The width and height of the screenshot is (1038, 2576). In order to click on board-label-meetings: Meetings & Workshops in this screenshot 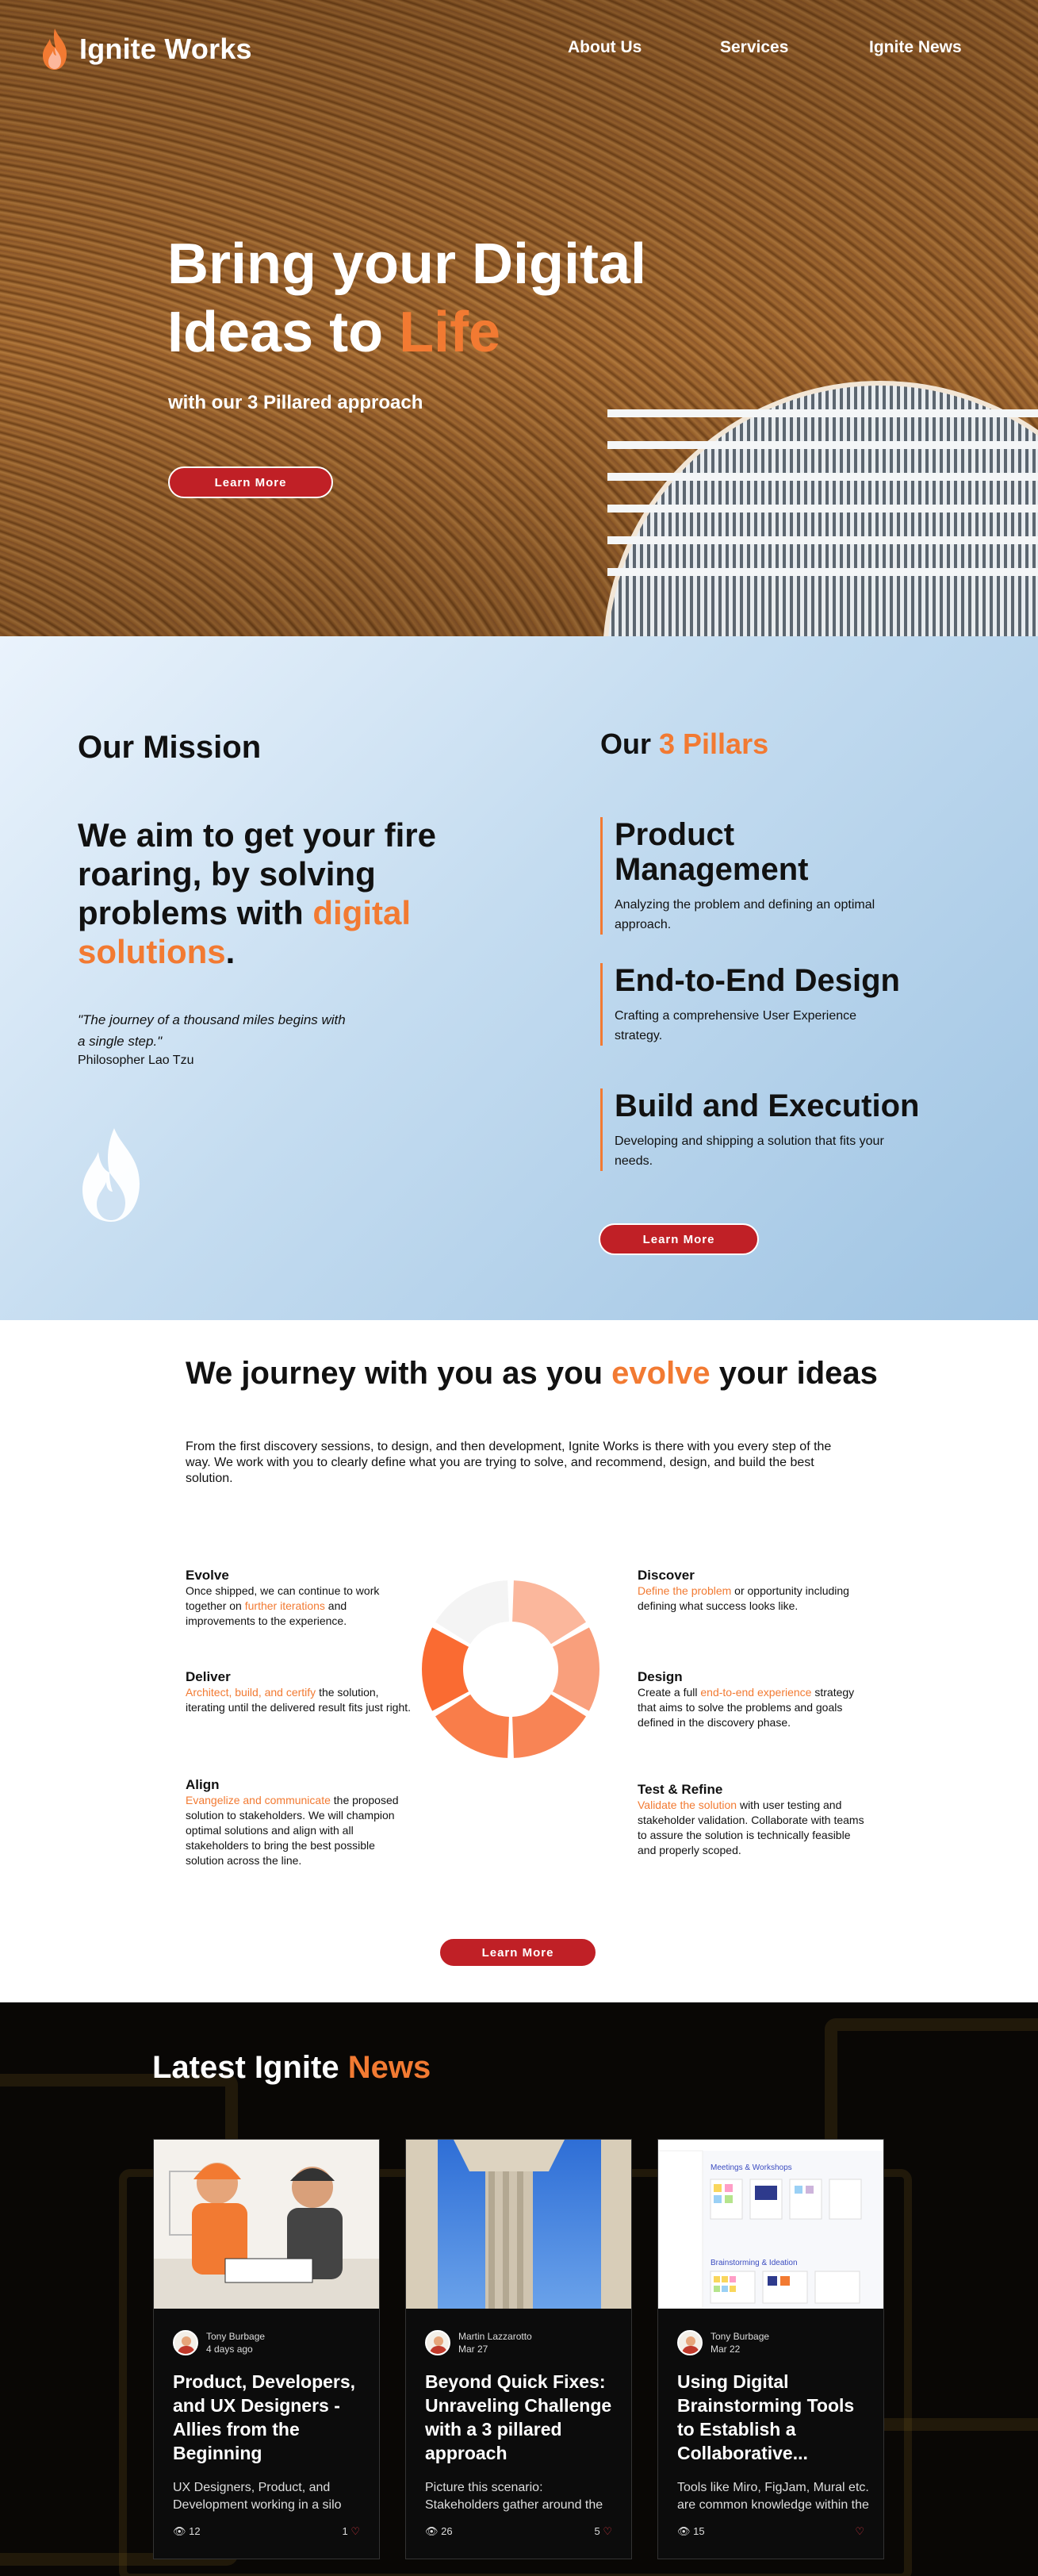, I will do `click(751, 2167)`.